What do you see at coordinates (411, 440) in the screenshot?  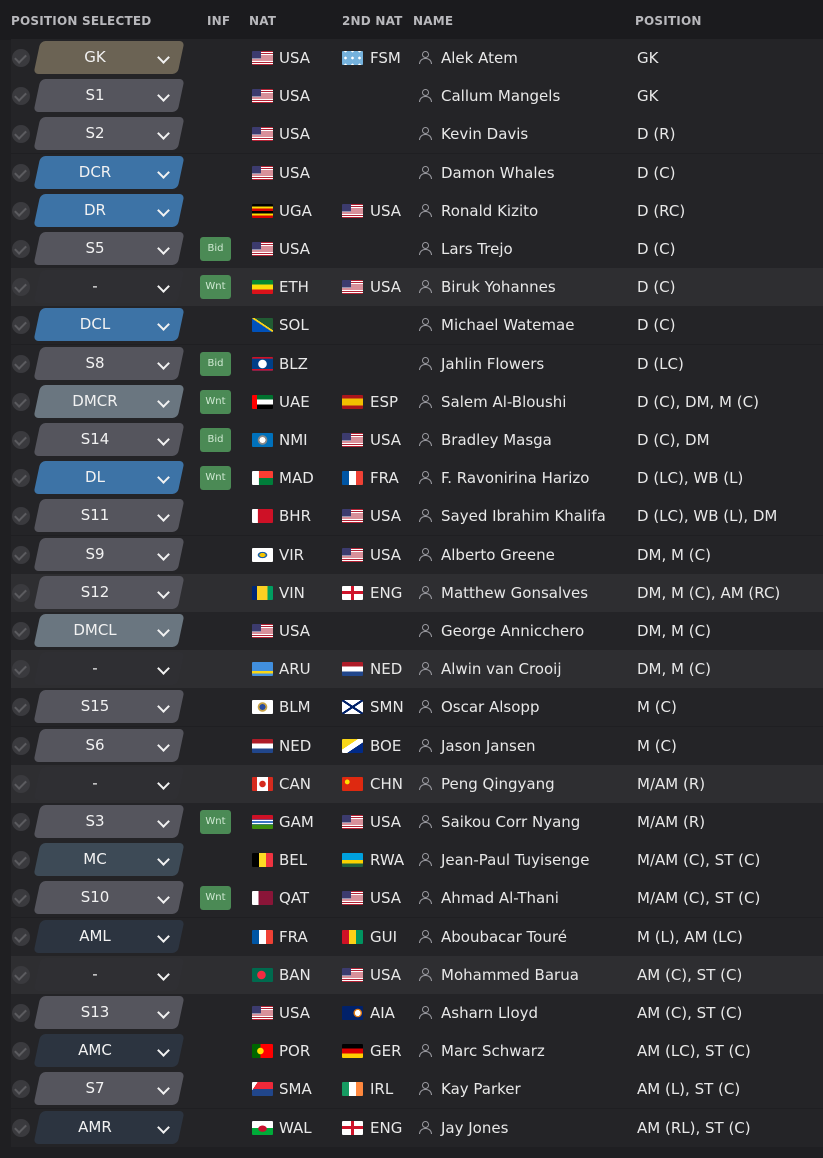 I see `table-row: S14 Bid NMI USA Bradley Masga D (C), DM` at bounding box center [411, 440].